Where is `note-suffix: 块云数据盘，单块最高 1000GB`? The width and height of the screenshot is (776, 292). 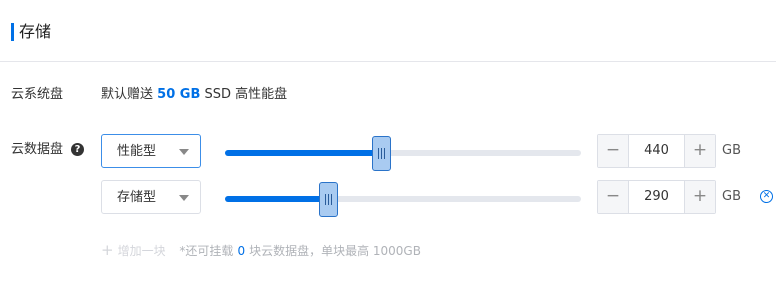
note-suffix: 块云数据盘，单块最高 1000GB is located at coordinates (335, 251).